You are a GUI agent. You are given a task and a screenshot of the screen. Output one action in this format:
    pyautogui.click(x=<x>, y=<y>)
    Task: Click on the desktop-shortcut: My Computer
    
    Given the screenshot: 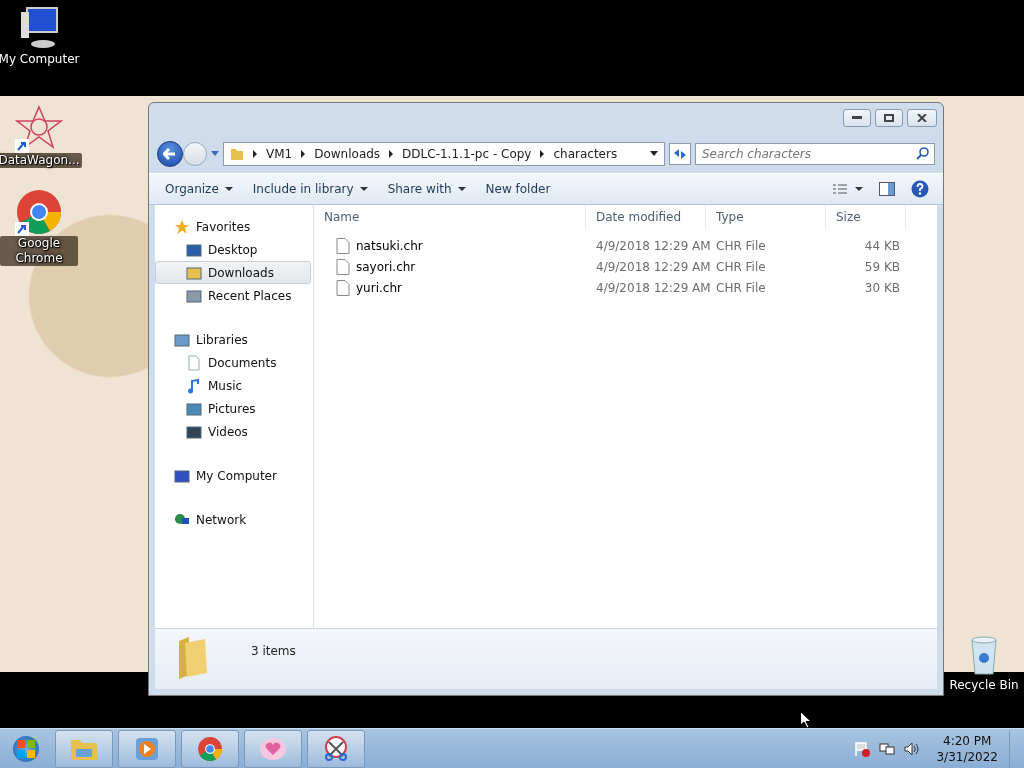 What is the action you would take?
    pyautogui.click(x=39, y=35)
    